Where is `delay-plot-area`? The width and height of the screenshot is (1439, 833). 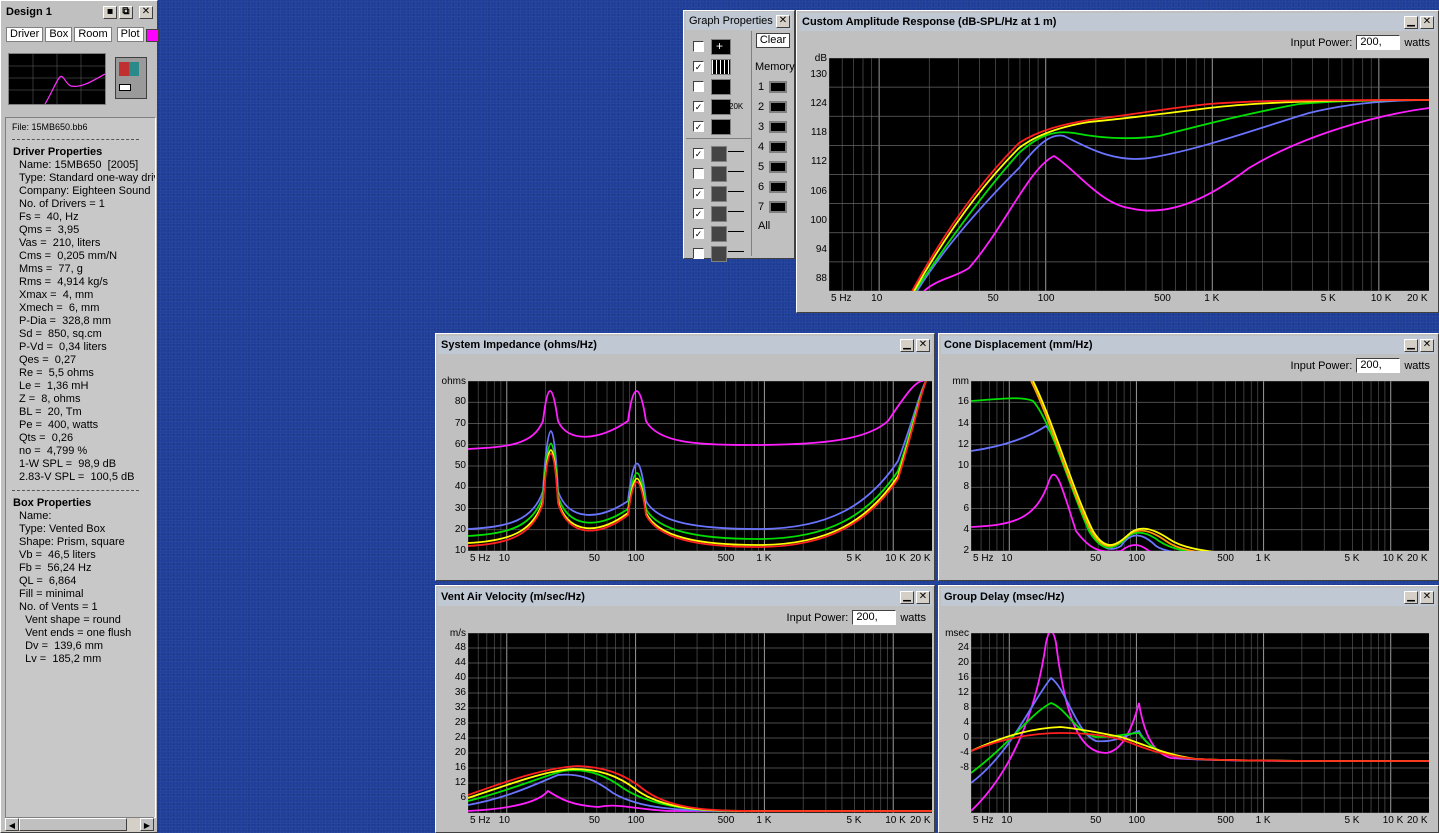 delay-plot-area is located at coordinates (1200, 723).